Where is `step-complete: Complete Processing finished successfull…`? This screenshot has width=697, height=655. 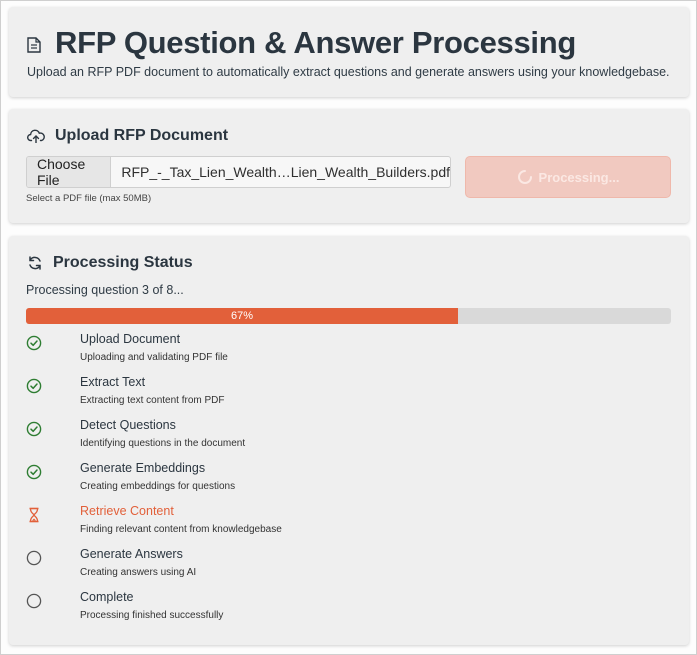 step-complete: Complete Processing finished successfull… is located at coordinates (348, 610).